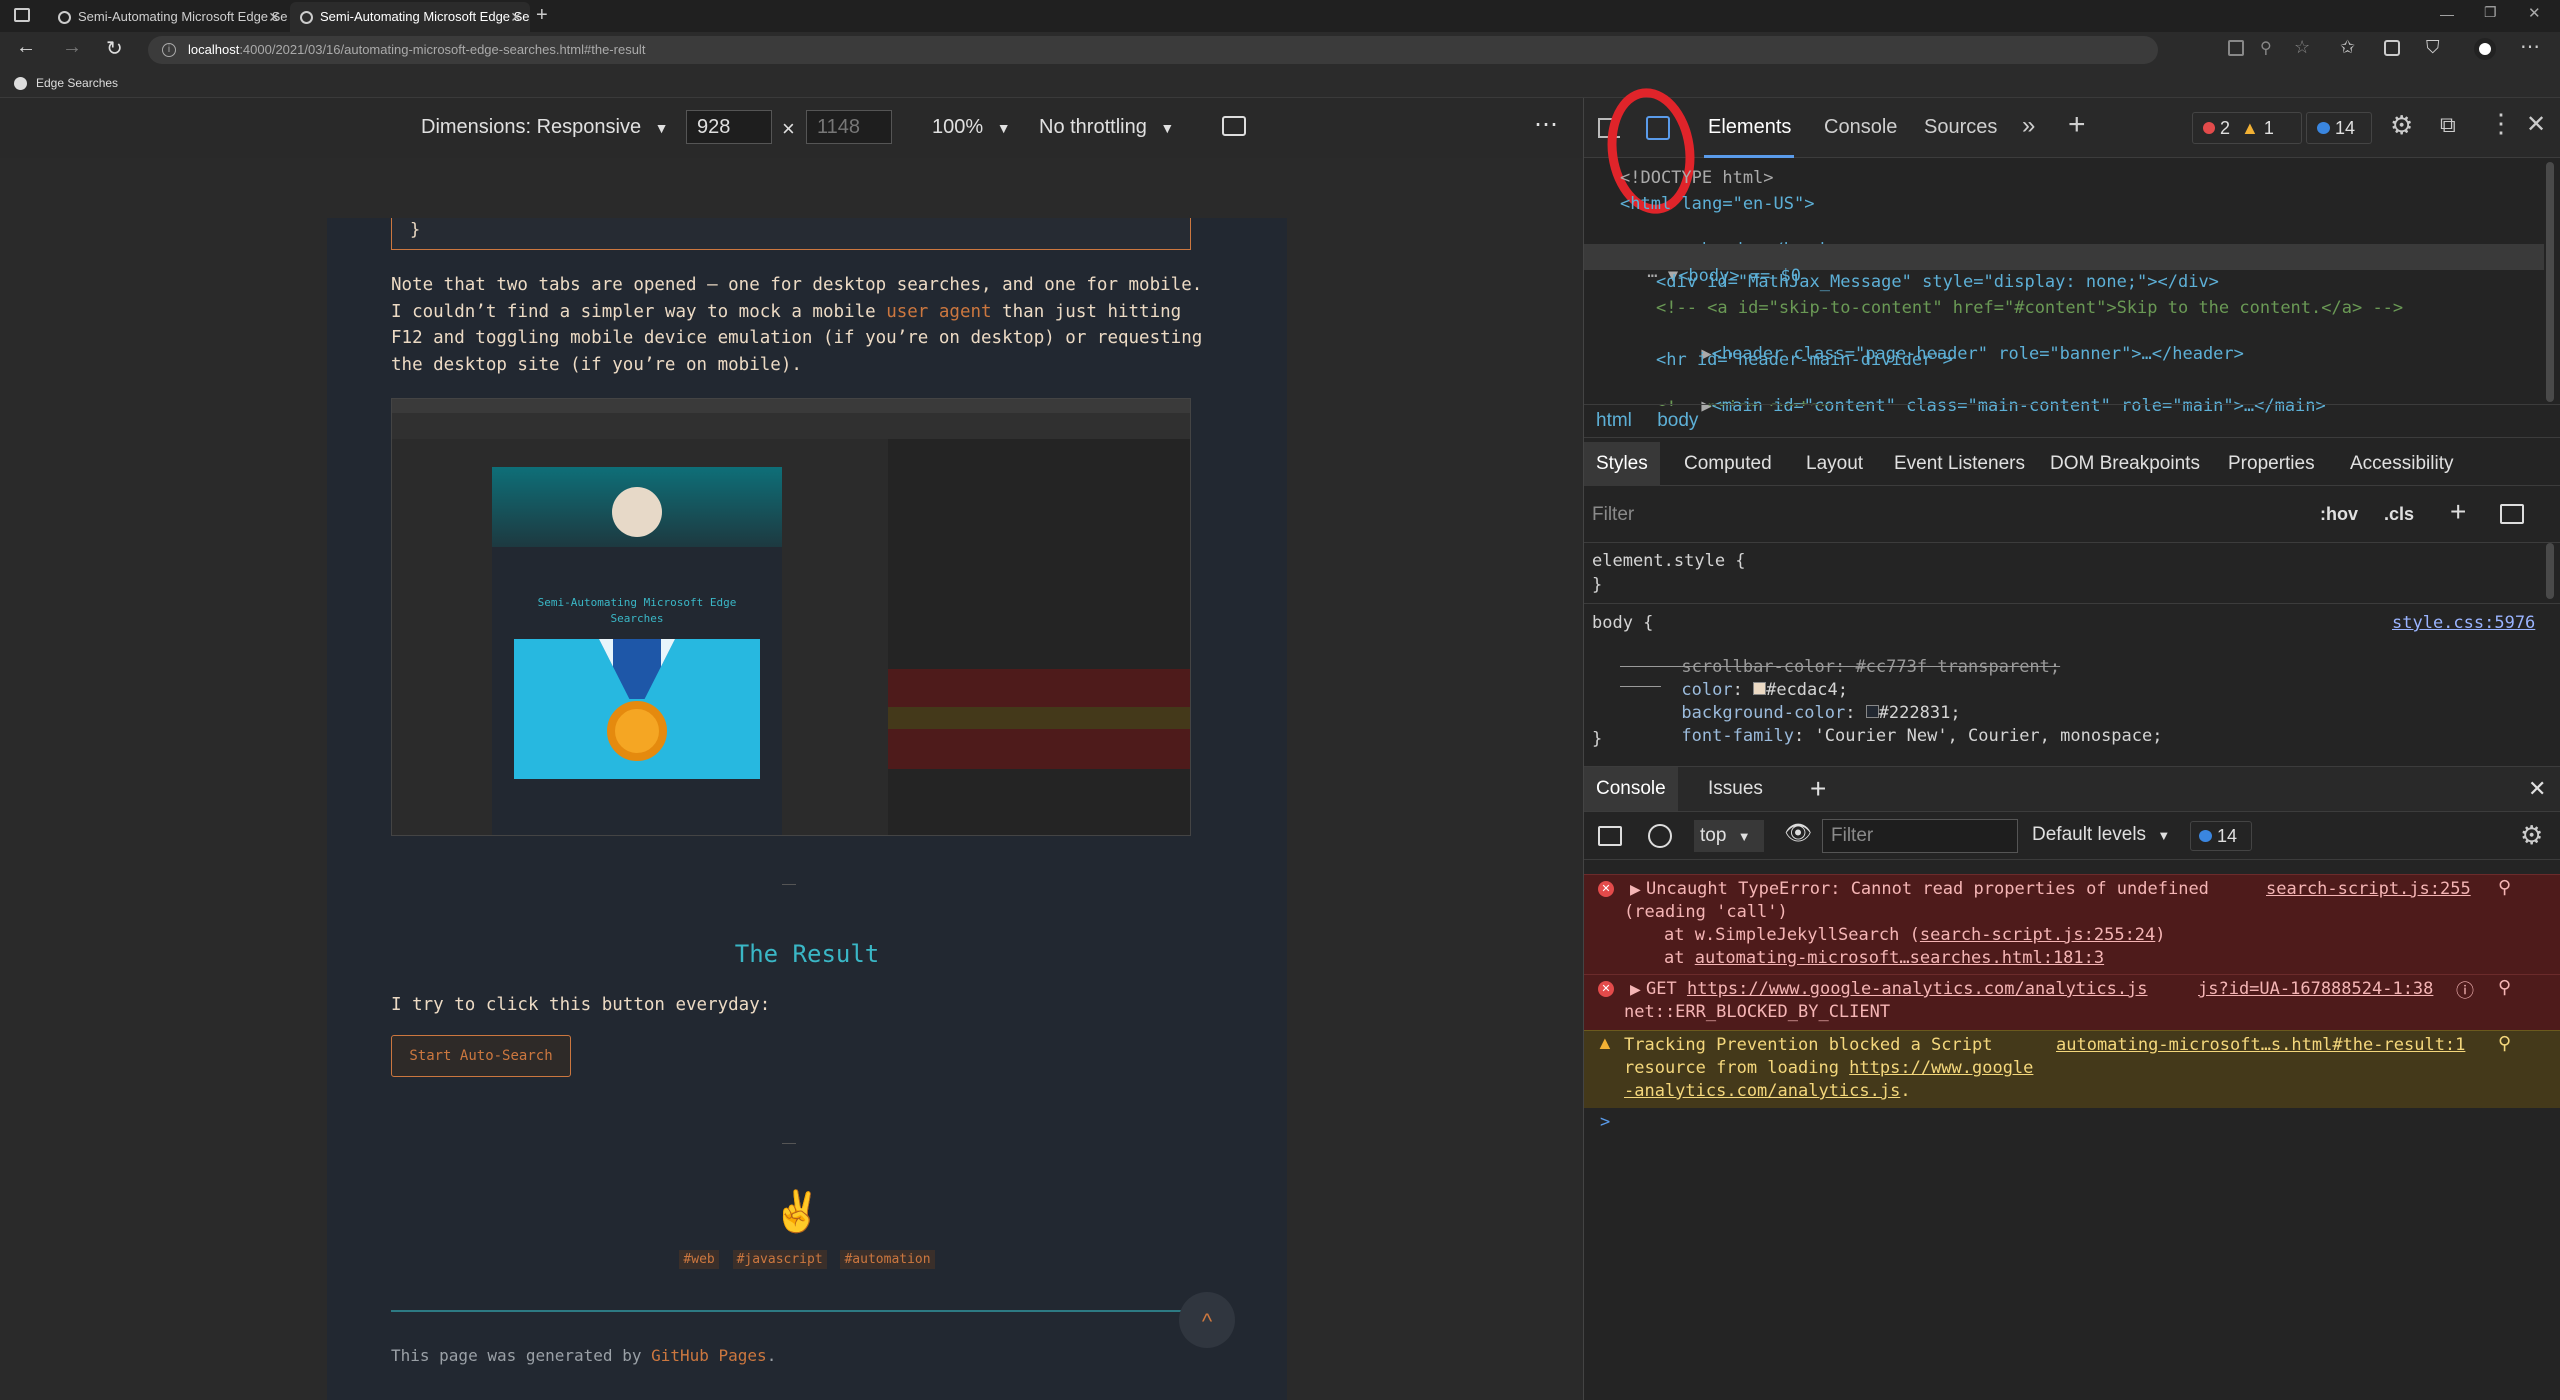  Describe the element at coordinates (1834, 464) in the screenshot. I see `tab-layout: Layout` at that location.